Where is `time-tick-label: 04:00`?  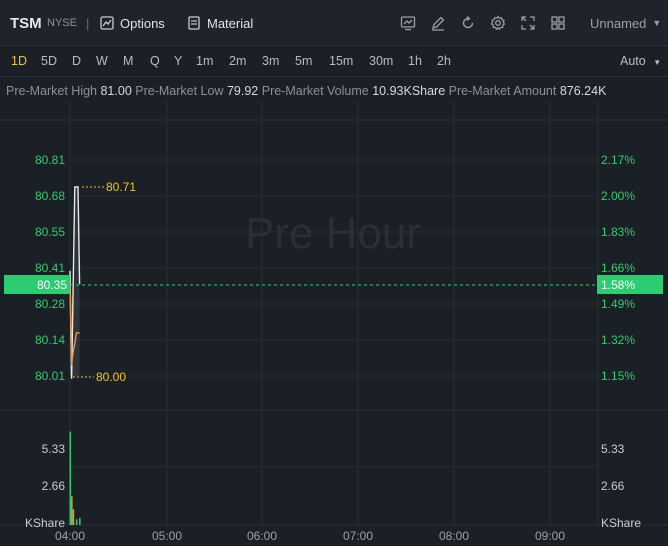
time-tick-label: 04:00 is located at coordinates (70, 536).